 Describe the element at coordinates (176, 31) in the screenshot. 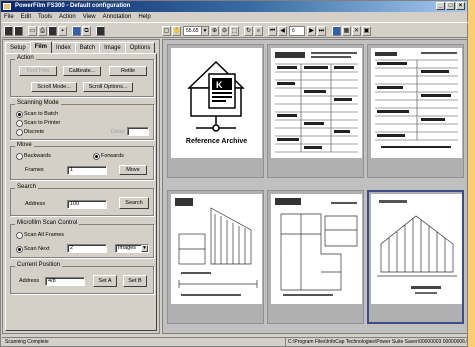

I see `hand-icon: ✋` at that location.